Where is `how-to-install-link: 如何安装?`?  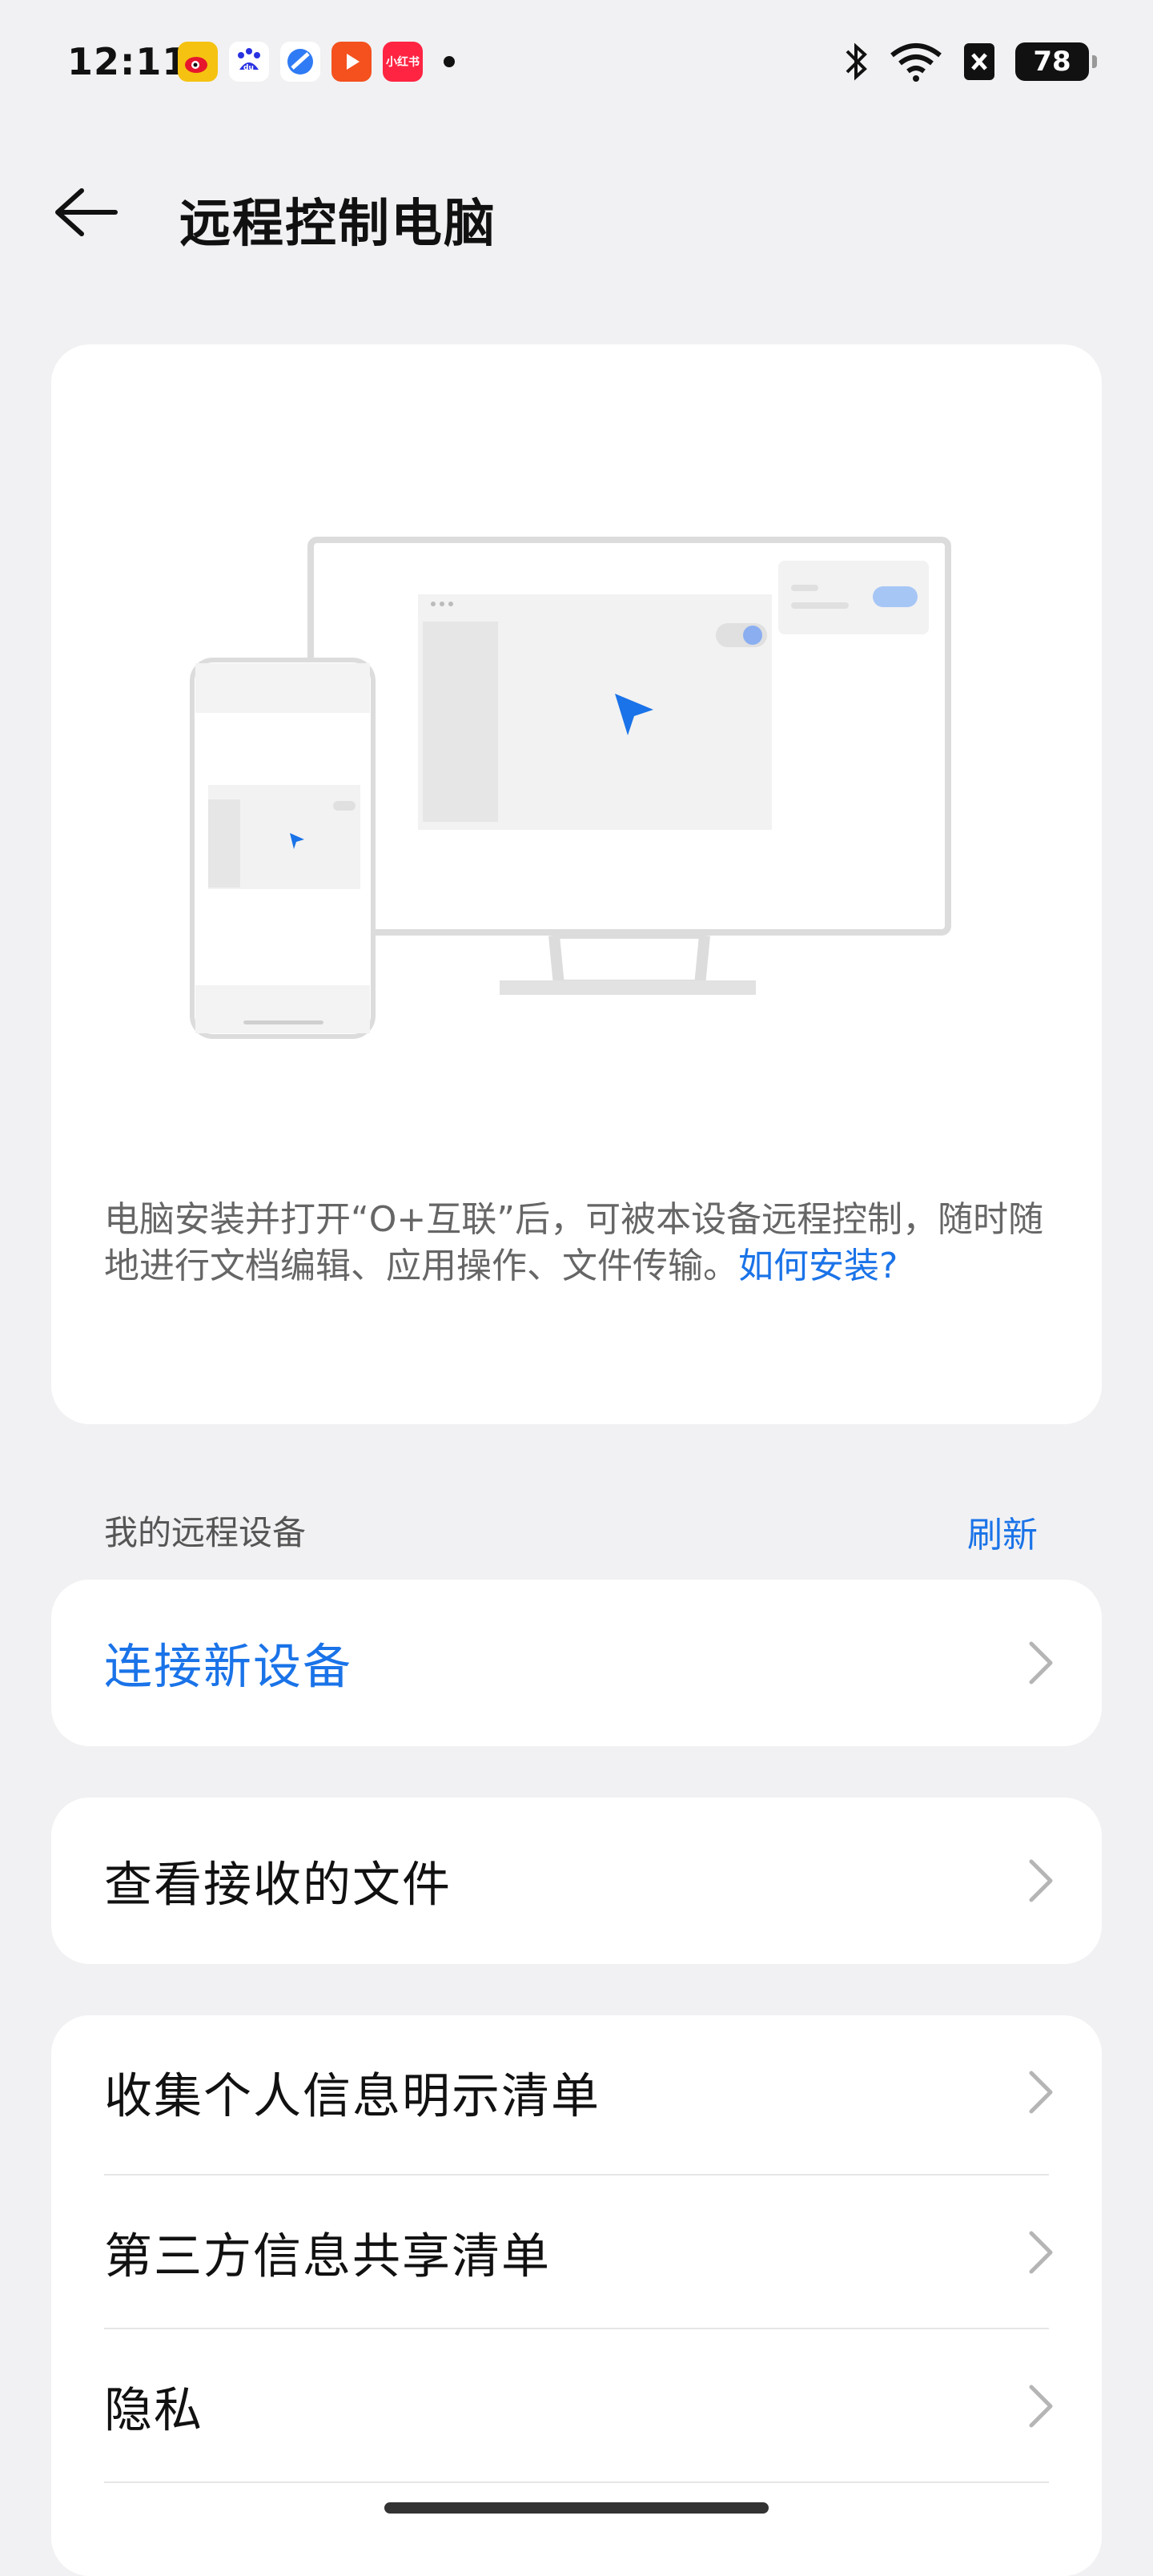
how-to-install-link: 如何安装? is located at coordinates (818, 1266).